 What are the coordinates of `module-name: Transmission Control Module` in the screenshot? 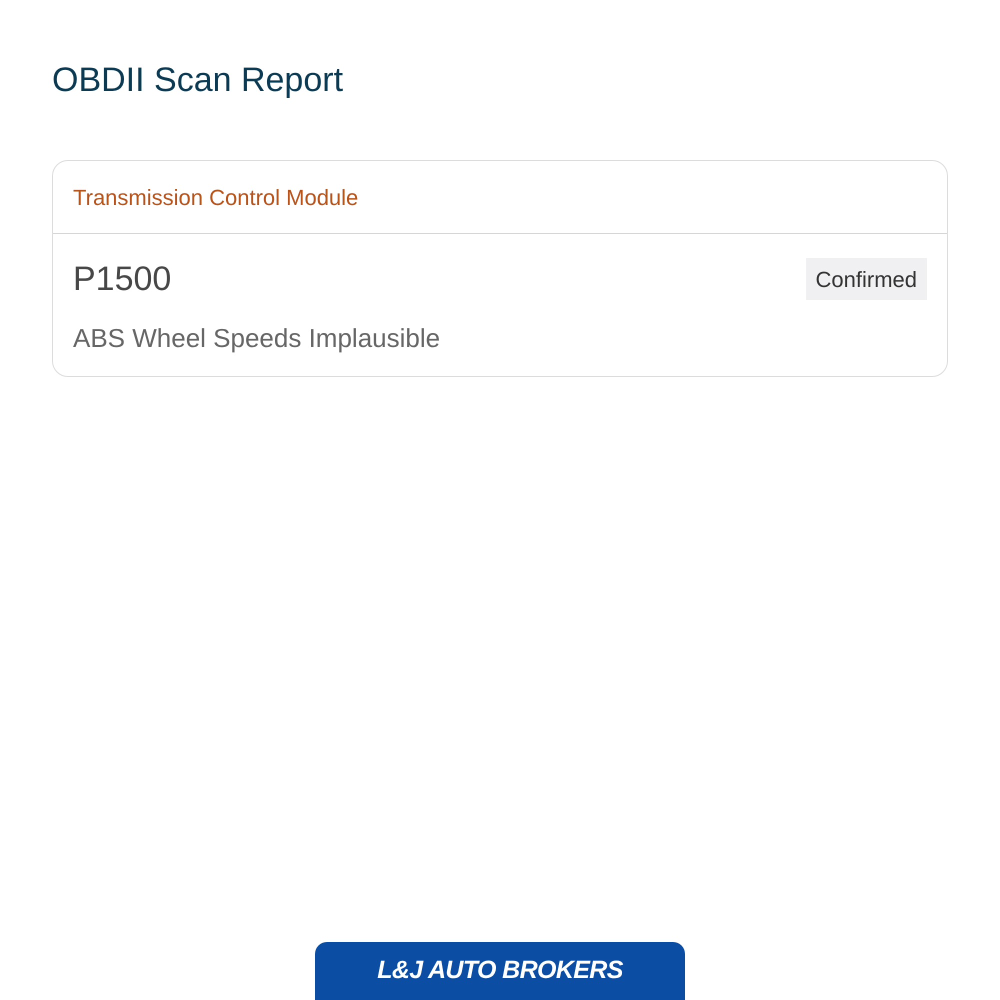 It's located at (215, 198).